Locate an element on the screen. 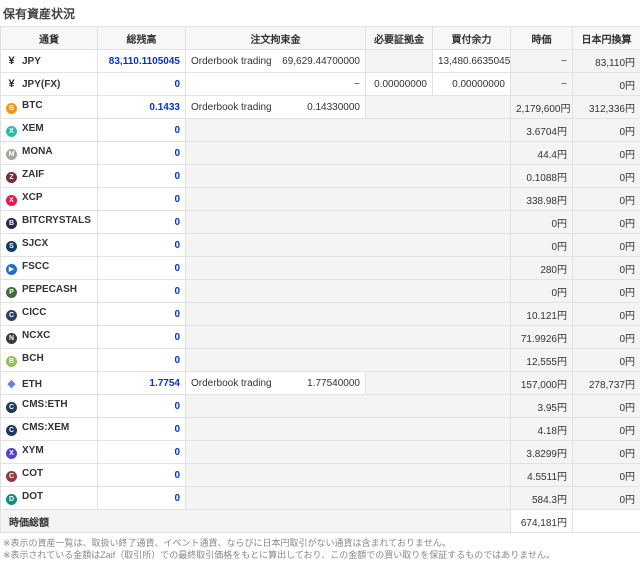 Image resolution: width=640 pixels, height=565 pixels. currency-name: CMS:XEM is located at coordinates (45, 427).